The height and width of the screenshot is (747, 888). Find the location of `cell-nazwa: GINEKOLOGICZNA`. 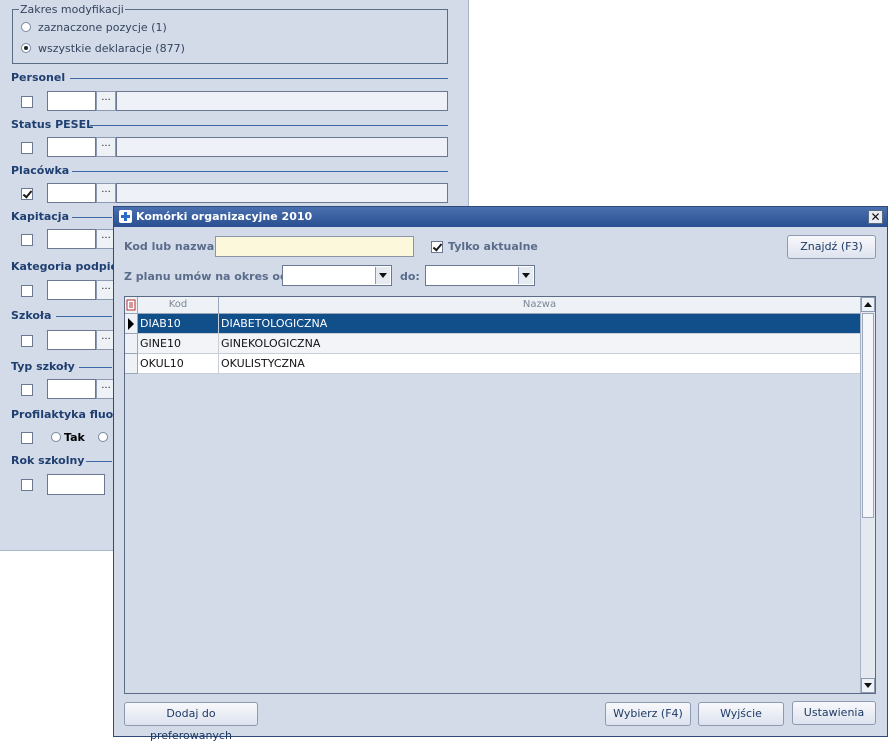

cell-nazwa: GINEKOLOGICZNA is located at coordinates (540, 344).